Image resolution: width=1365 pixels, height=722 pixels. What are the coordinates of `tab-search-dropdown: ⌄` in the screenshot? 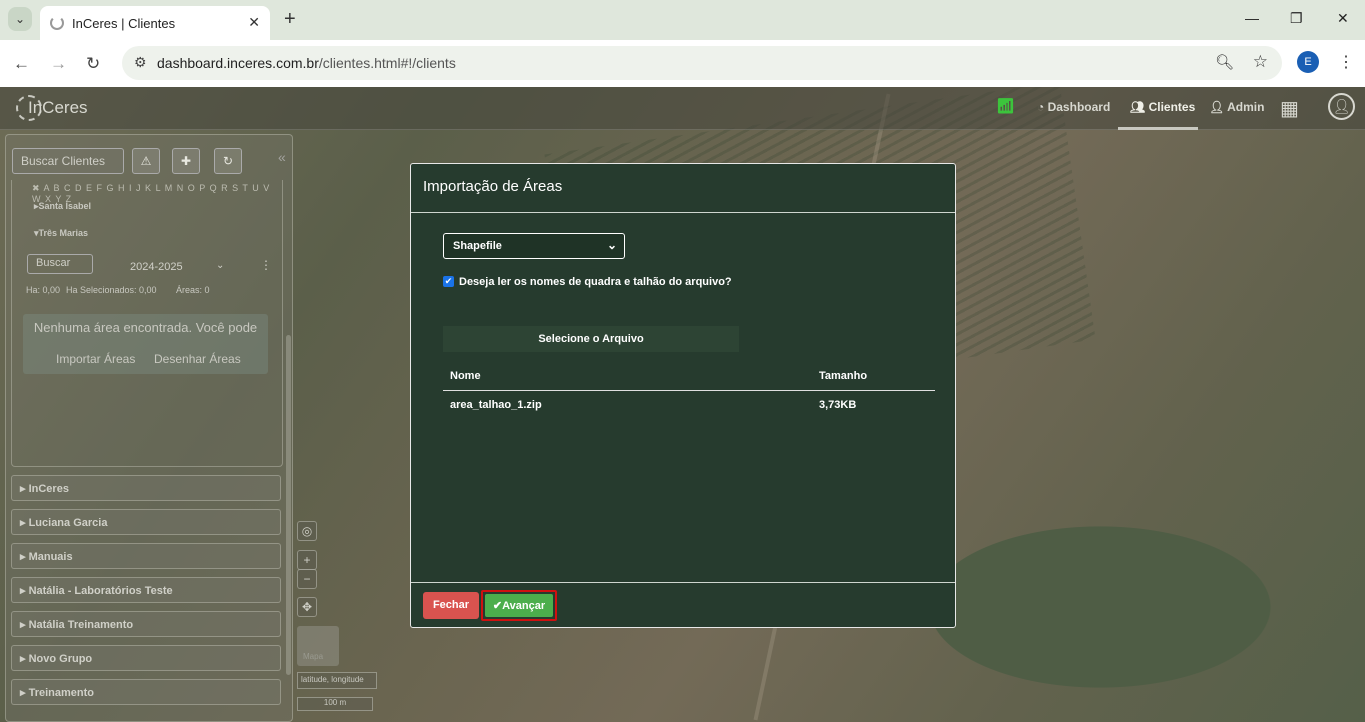 It's located at (20, 19).